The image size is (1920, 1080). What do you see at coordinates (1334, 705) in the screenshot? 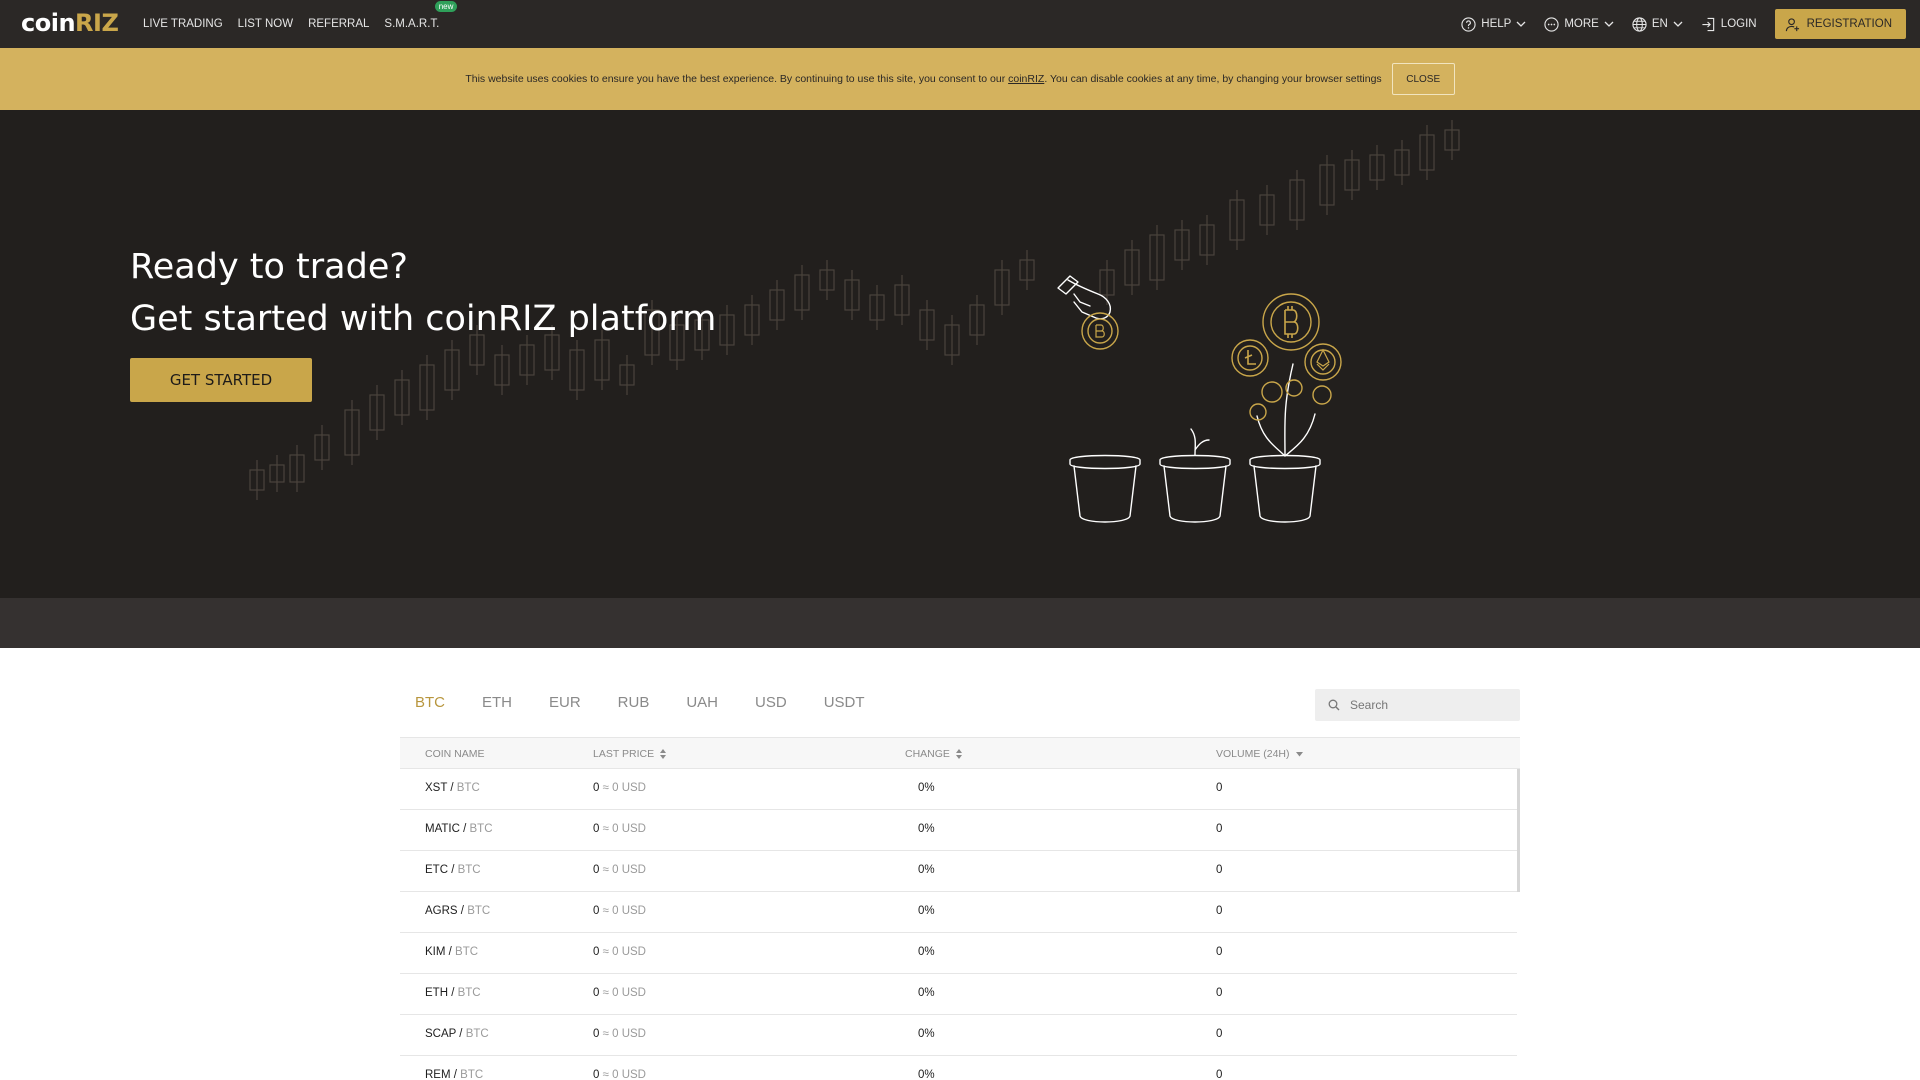
I see `search-icon` at bounding box center [1334, 705].